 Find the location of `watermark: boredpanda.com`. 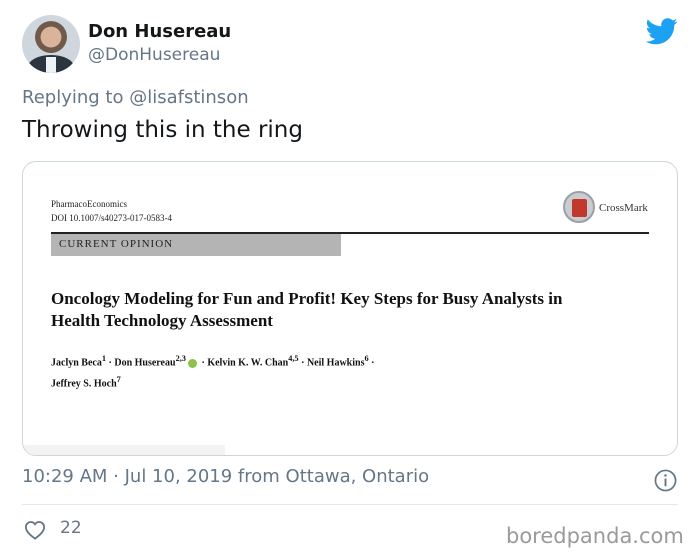

watermark: boredpanda.com is located at coordinates (595, 536).